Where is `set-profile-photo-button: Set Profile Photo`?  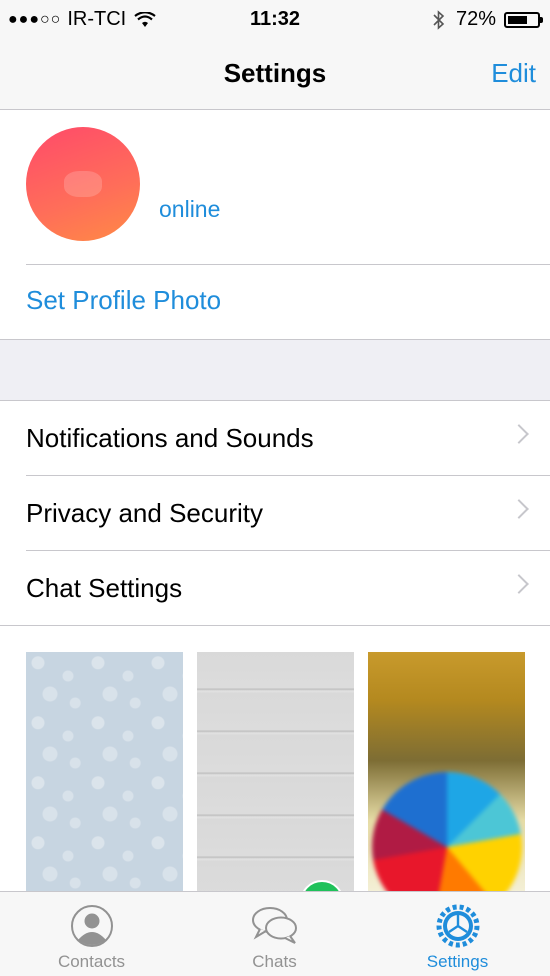 set-profile-photo-button: Set Profile Photo is located at coordinates (123, 300).